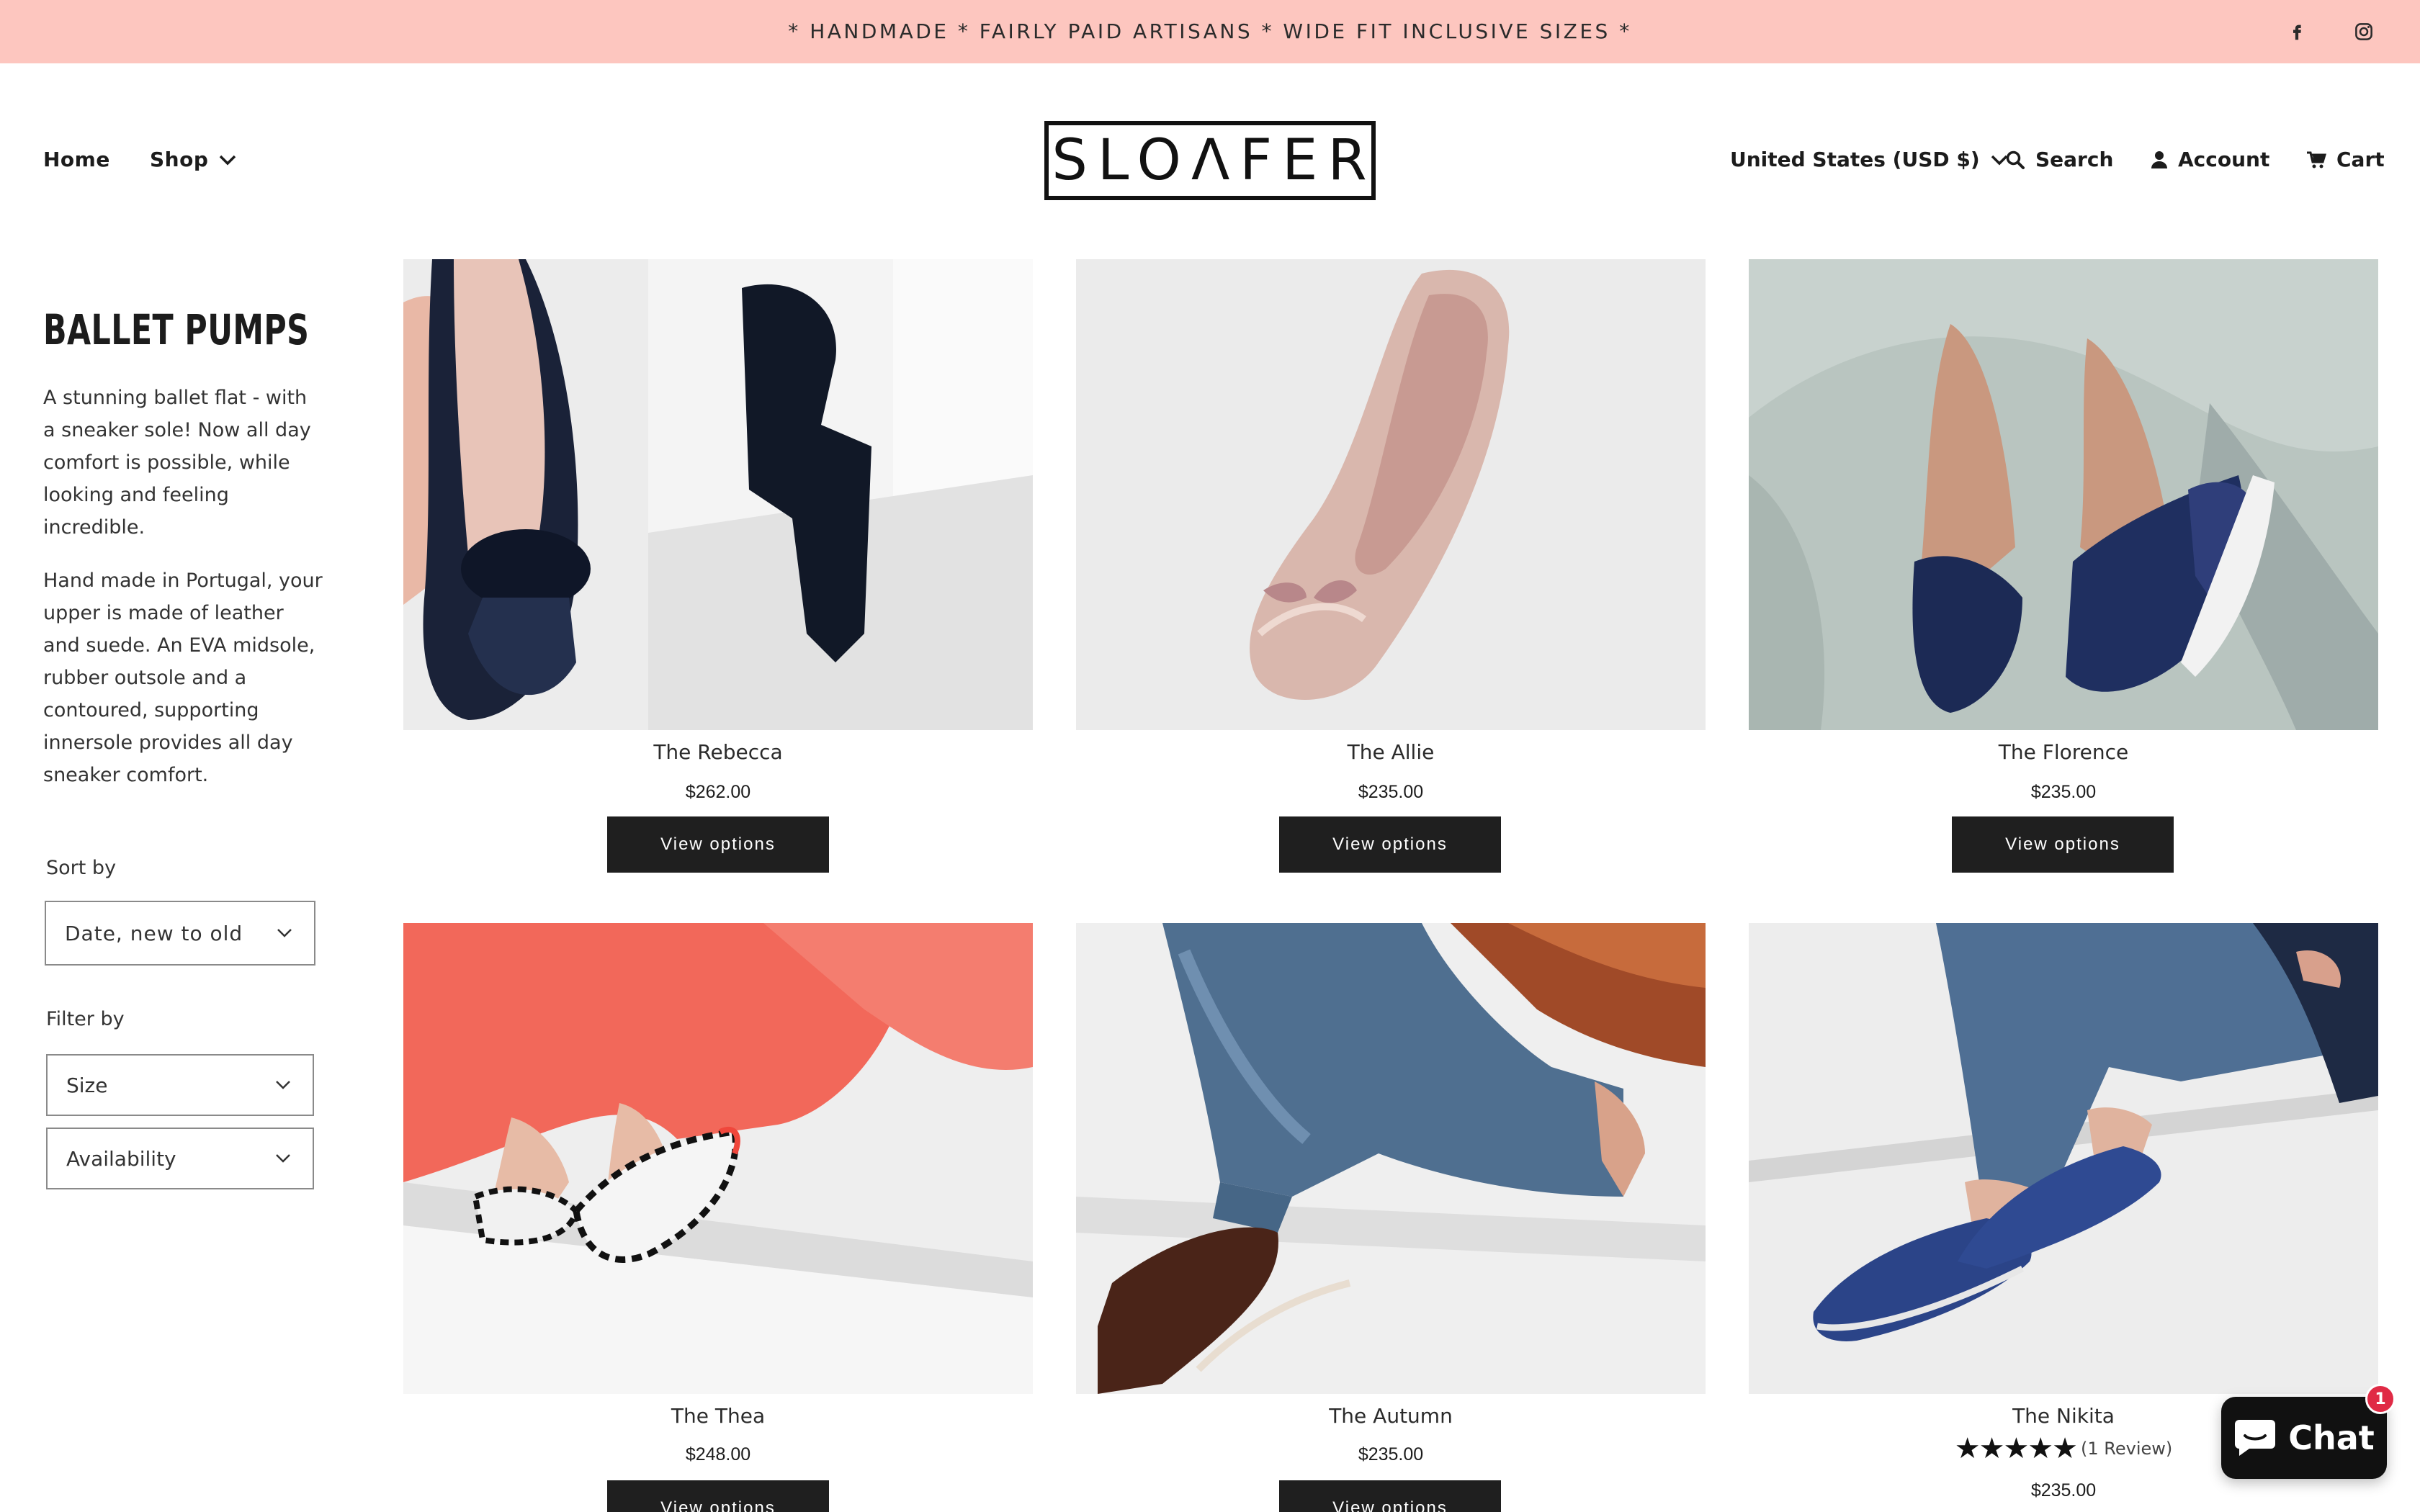  Describe the element at coordinates (121, 1158) in the screenshot. I see `filter-availability-label: Availability` at that location.